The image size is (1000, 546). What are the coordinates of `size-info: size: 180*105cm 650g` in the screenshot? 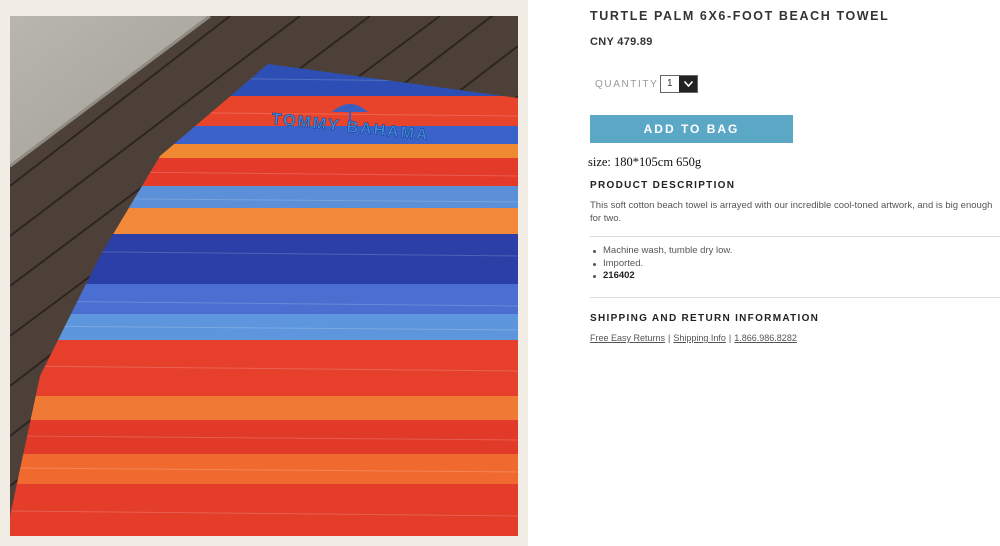 It's located at (645, 162).